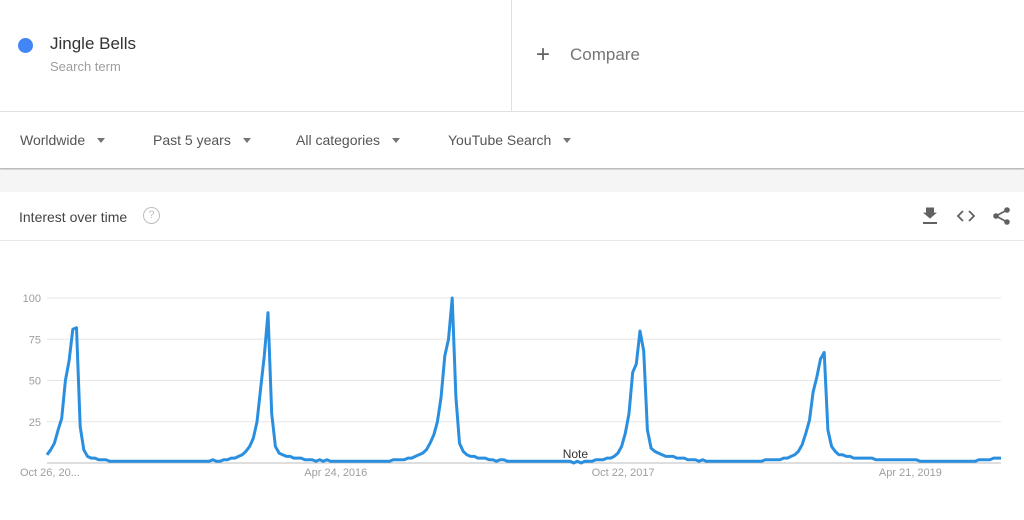  Describe the element at coordinates (512, 216) in the screenshot. I see `interest-over-time-header: Interest over time ?` at that location.